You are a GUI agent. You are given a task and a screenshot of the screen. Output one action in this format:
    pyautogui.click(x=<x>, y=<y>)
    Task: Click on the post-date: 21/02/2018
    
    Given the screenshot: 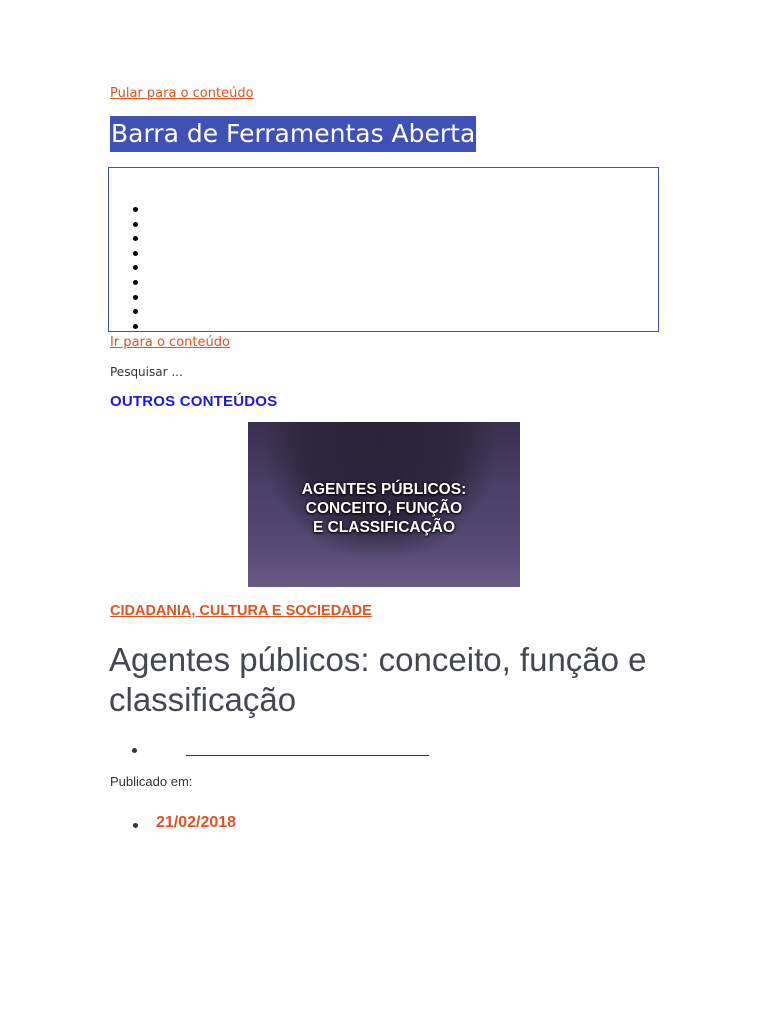 What is the action you would take?
    pyautogui.click(x=196, y=822)
    